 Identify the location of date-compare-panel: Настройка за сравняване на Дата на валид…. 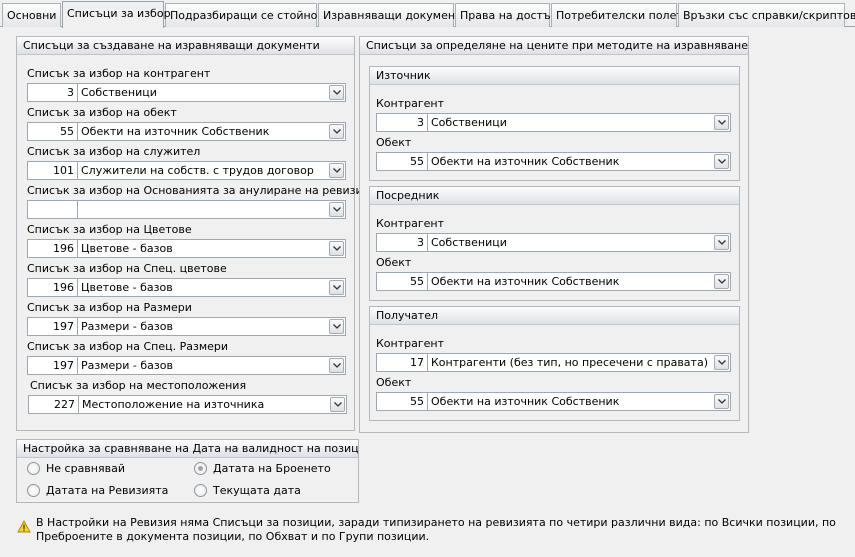
(187, 471).